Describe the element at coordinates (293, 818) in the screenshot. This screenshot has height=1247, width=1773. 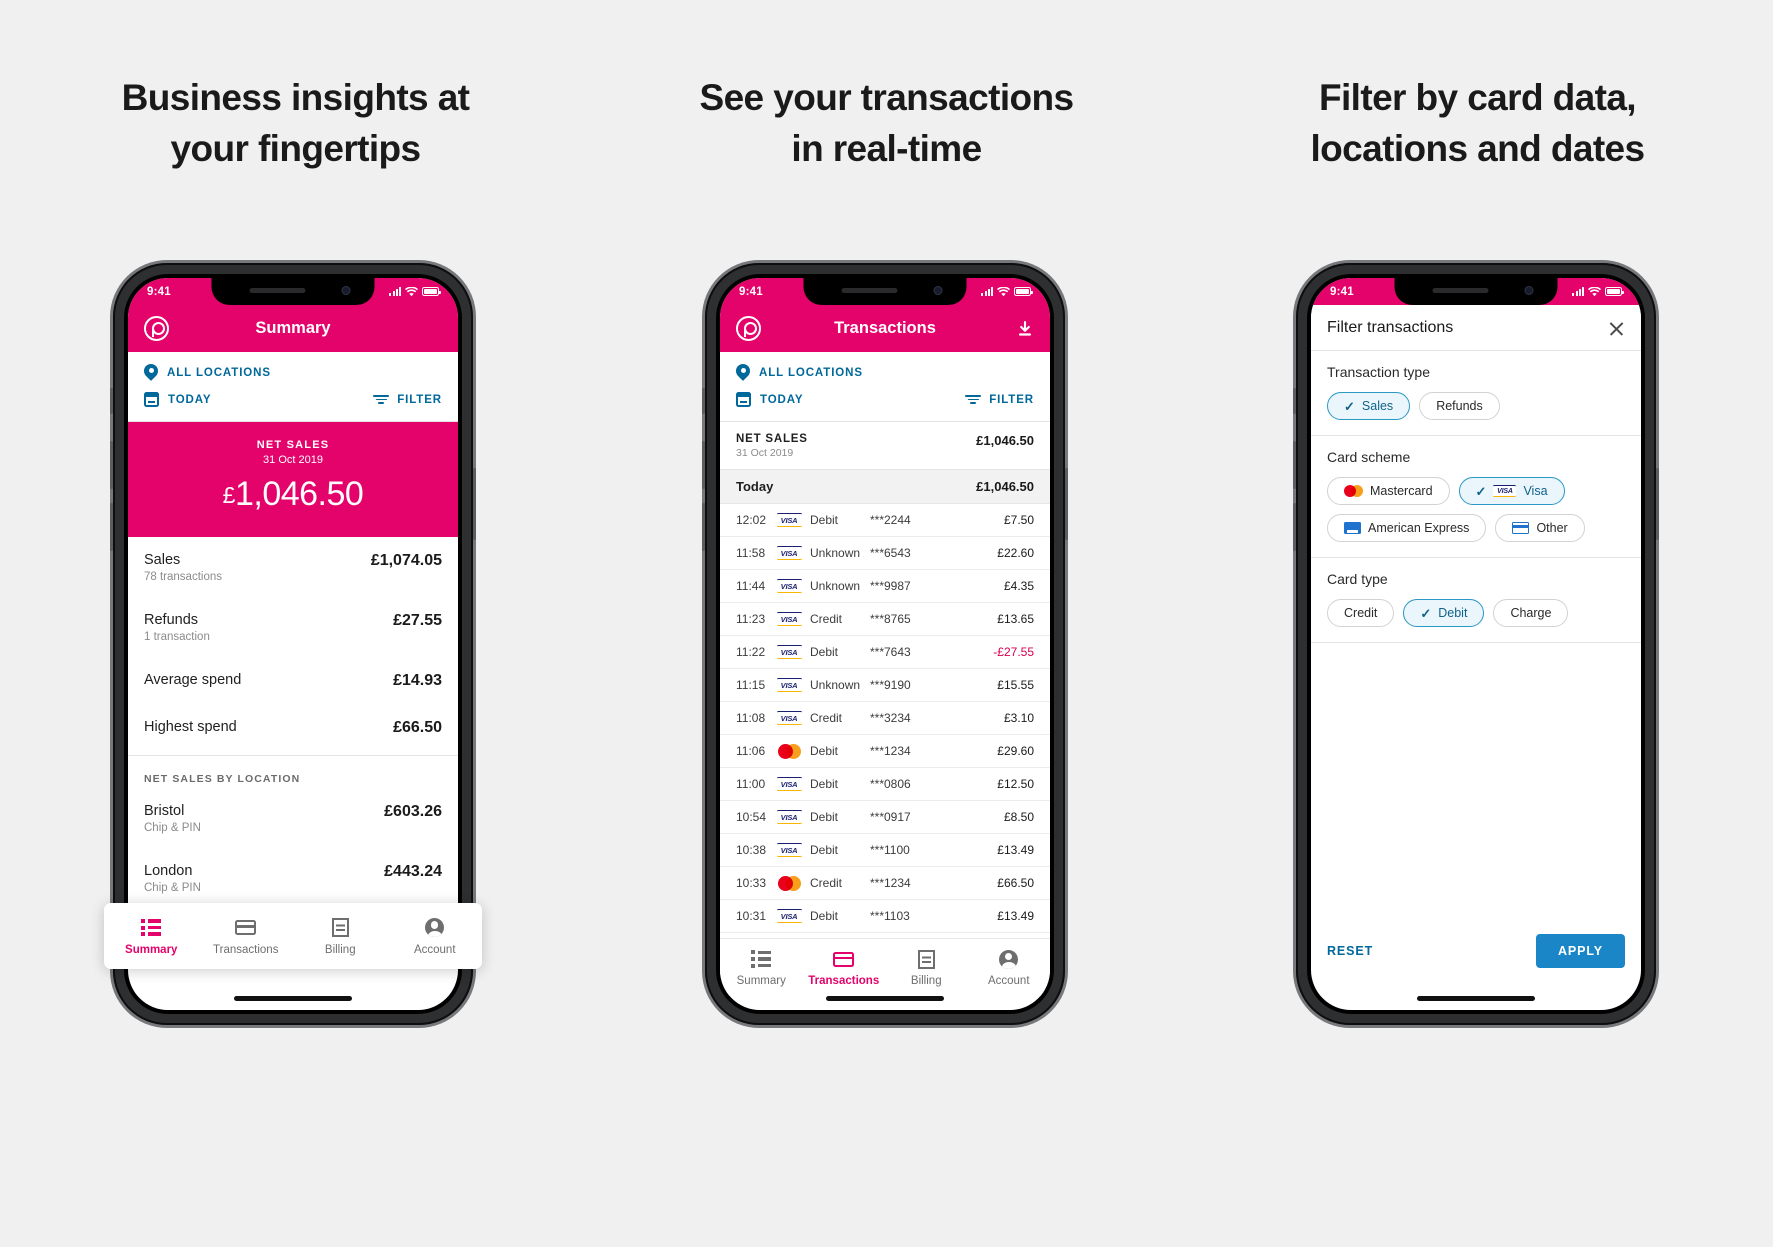
I see `location-row-bristol: Bristol Chip & PIN £603.26` at that location.